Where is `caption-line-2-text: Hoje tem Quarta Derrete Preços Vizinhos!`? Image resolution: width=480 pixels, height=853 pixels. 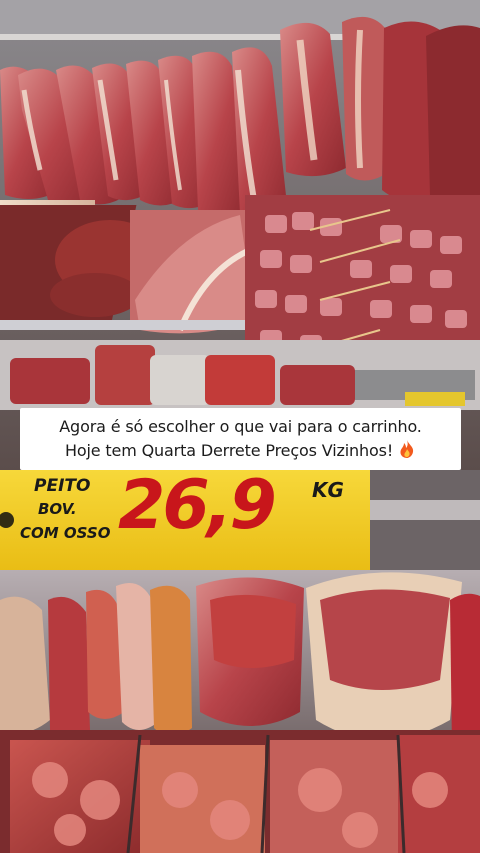
caption-line-2-text: Hoje tem Quarta Derrete Preços Vizinhos! is located at coordinates (229, 450).